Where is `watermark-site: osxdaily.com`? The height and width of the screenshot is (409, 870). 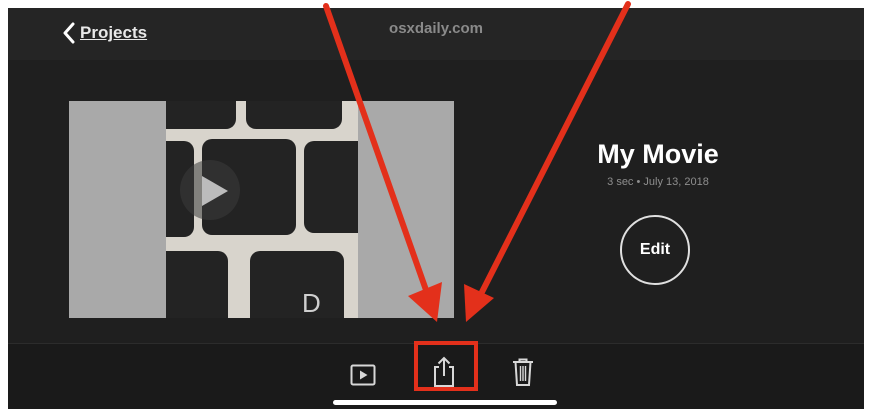 watermark-site: osxdaily.com is located at coordinates (436, 28).